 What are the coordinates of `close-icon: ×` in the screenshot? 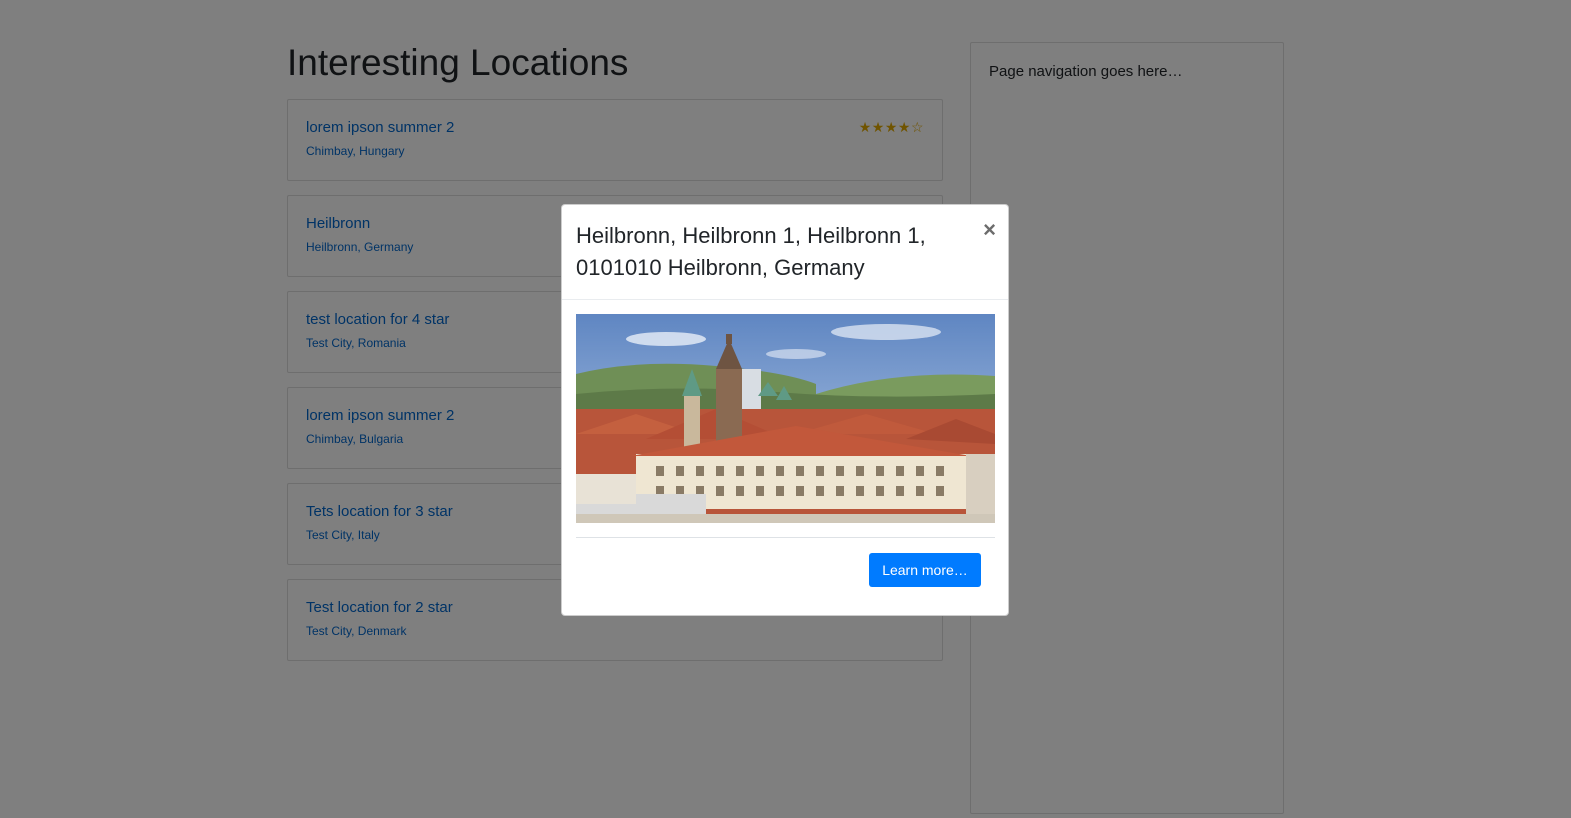 It's located at (989, 230).